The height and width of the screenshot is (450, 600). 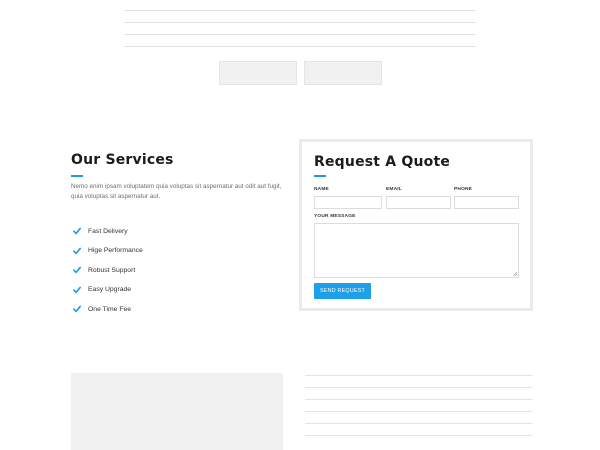 What do you see at coordinates (177, 411) in the screenshot?
I see `image-placeholder` at bounding box center [177, 411].